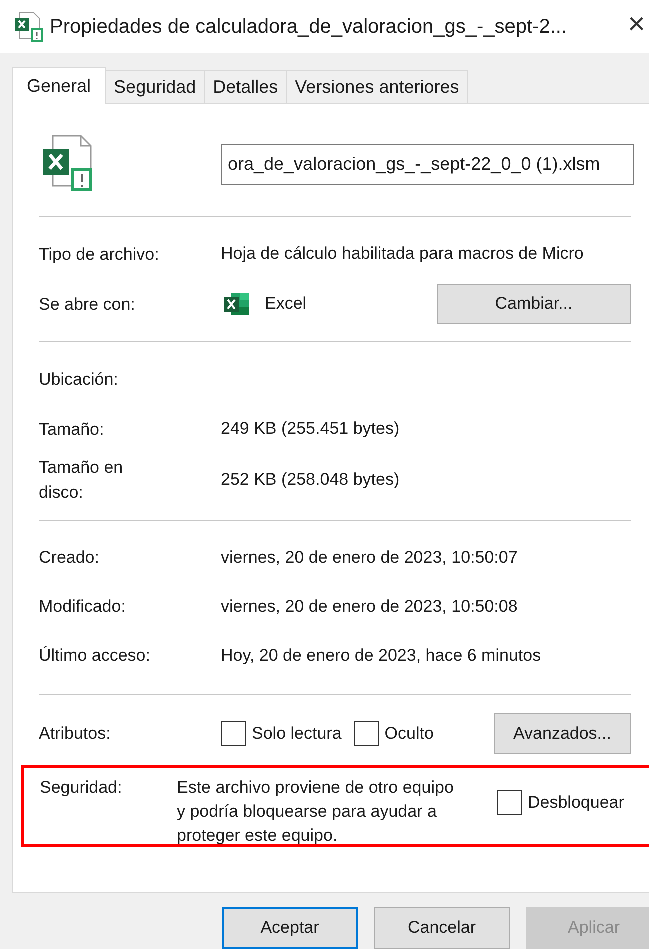  What do you see at coordinates (99, 255) in the screenshot?
I see `field-label: Tipo de archivo:` at bounding box center [99, 255].